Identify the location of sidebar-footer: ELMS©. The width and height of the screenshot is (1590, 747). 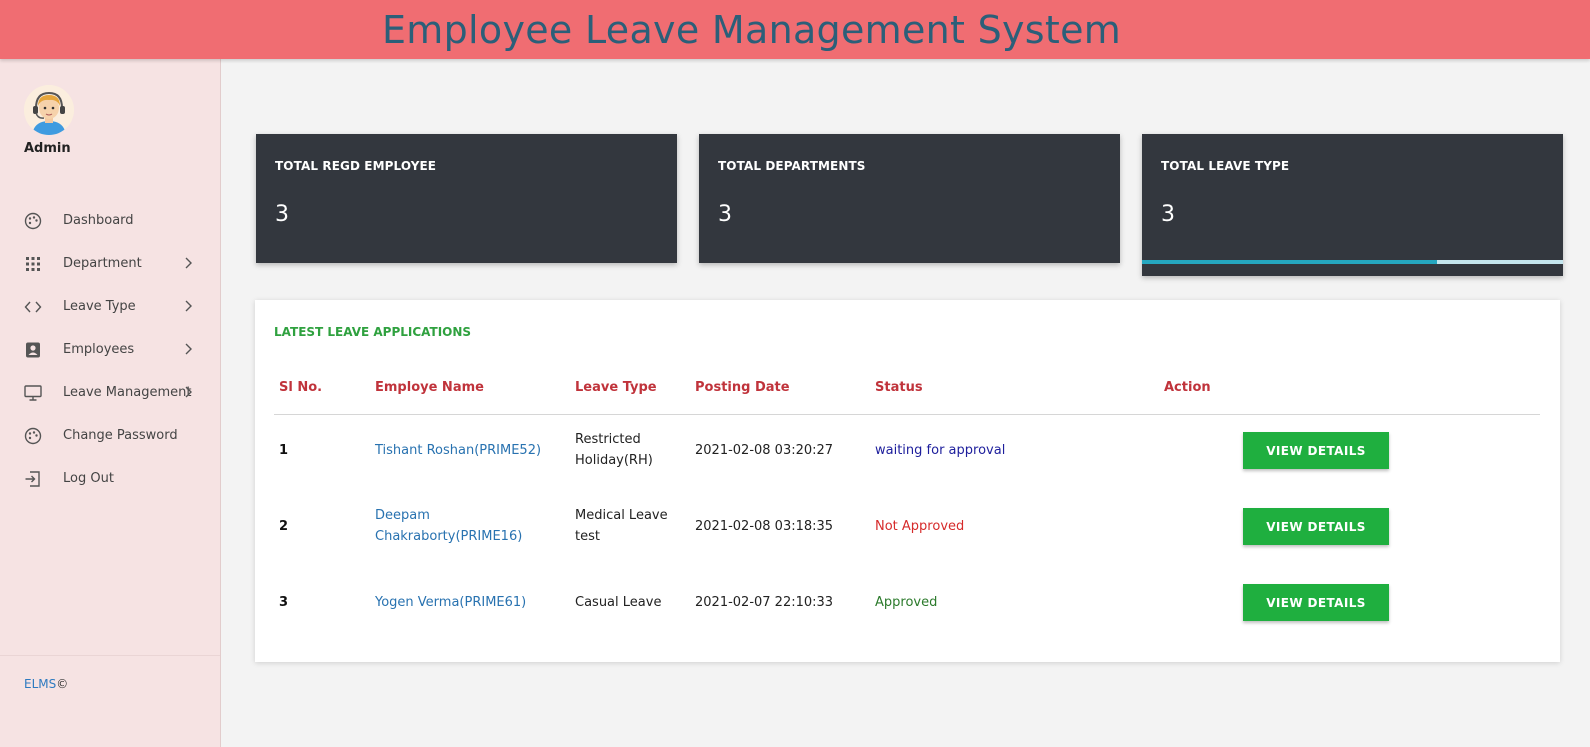
(46, 684).